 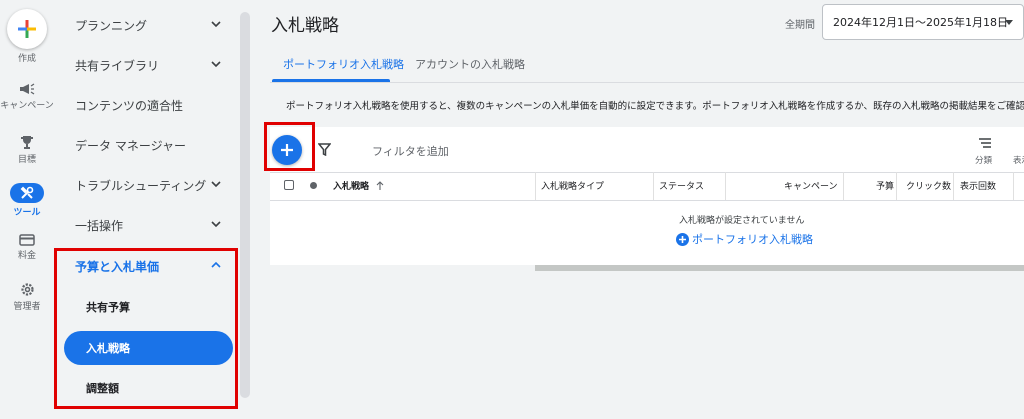 I want to click on plus-icon, so click(x=27, y=29).